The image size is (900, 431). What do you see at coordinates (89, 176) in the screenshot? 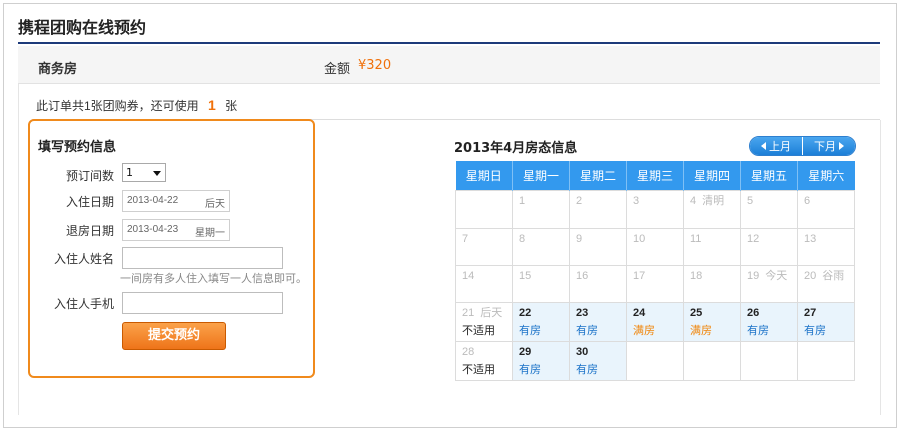
I see `rooms-count-label: 预订间数` at bounding box center [89, 176].